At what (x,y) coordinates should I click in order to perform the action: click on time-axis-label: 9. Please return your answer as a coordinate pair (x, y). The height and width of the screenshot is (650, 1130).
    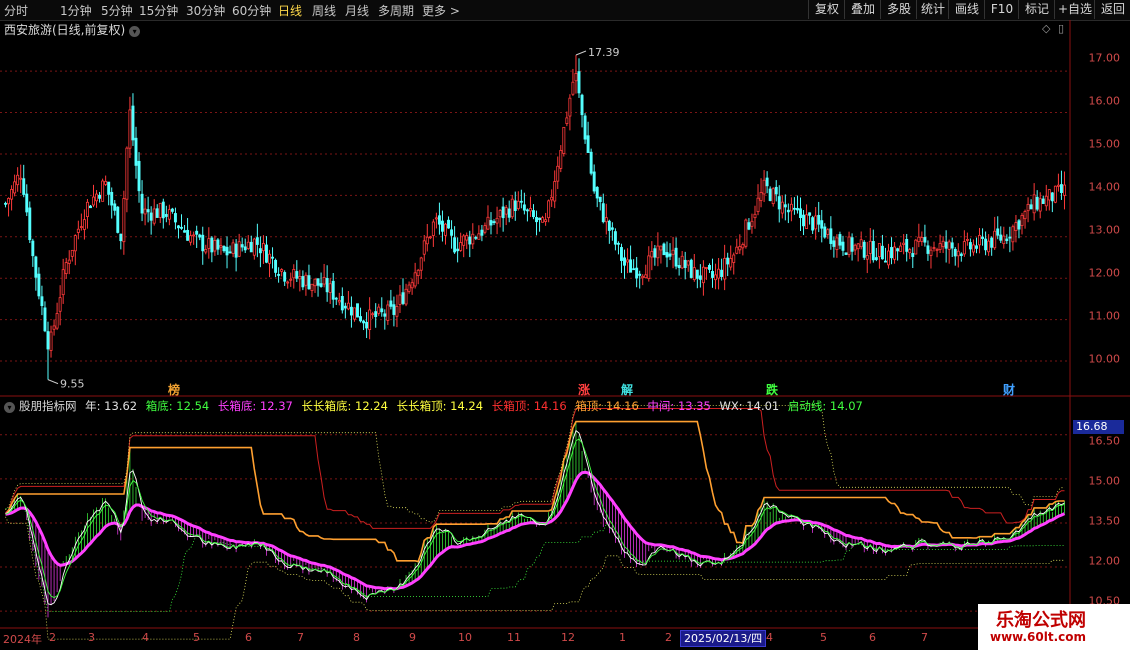
    Looking at the image, I should click on (412, 637).